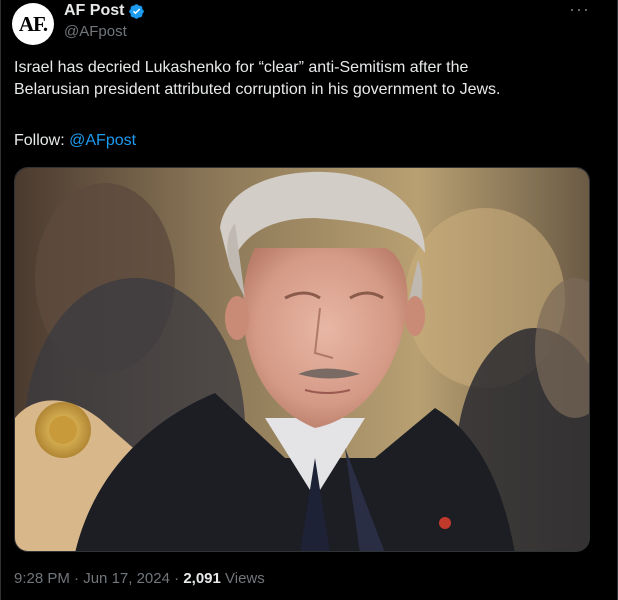  What do you see at coordinates (94, 11) in the screenshot?
I see `display-name: AF Post` at bounding box center [94, 11].